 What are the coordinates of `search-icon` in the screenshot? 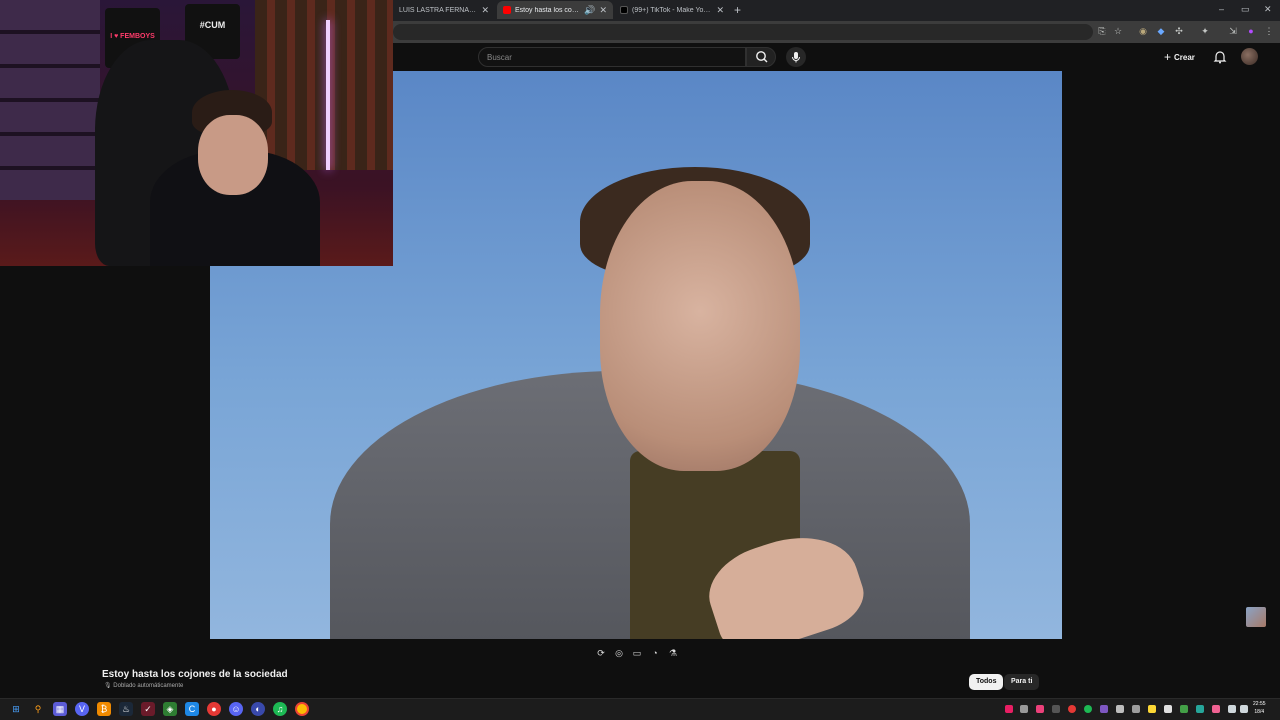 It's located at (762, 57).